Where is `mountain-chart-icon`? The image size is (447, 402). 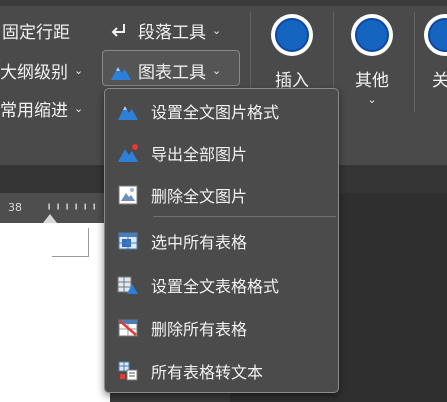
mountain-chart-icon is located at coordinates (121, 71).